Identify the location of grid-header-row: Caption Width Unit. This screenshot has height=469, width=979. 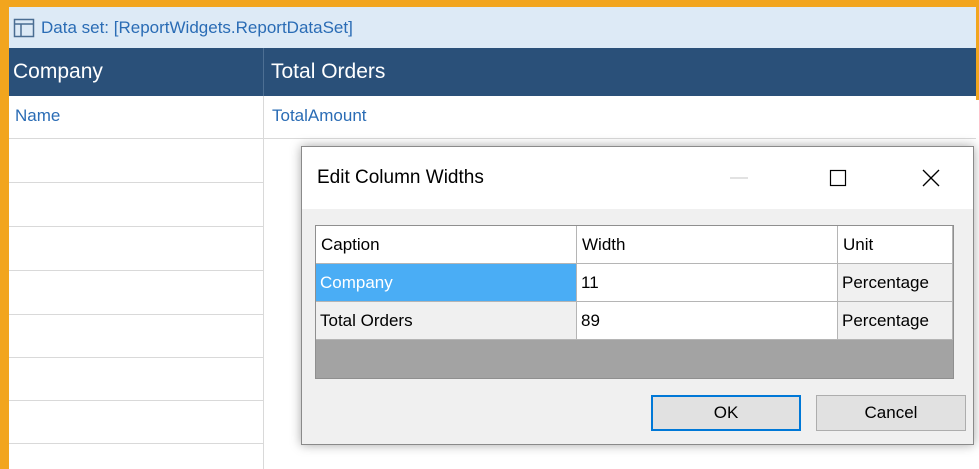
(634, 245).